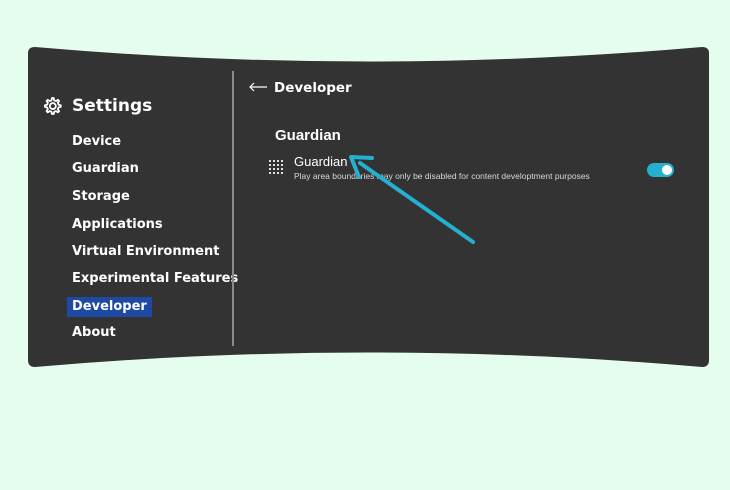 The width and height of the screenshot is (730, 490). Describe the element at coordinates (53, 106) in the screenshot. I see `gear-icon` at that location.